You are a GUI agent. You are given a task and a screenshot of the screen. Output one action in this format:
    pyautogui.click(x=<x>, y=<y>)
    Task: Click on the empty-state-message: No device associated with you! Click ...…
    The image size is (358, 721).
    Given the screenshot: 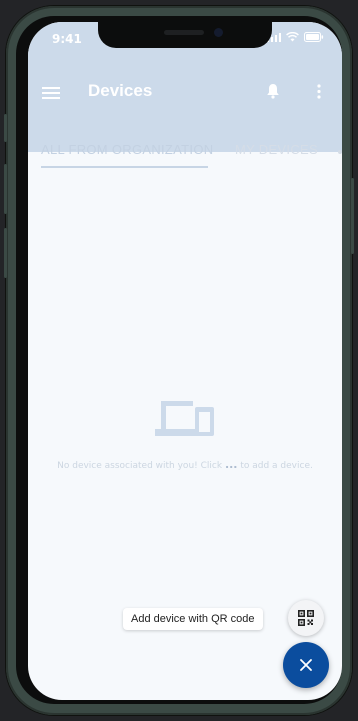 What is the action you would take?
    pyautogui.click(x=185, y=464)
    